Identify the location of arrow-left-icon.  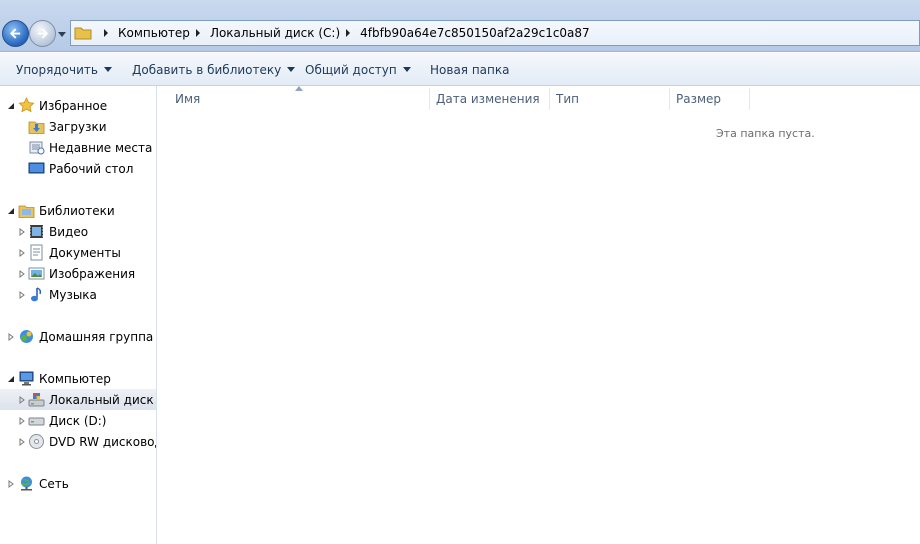
(15, 33).